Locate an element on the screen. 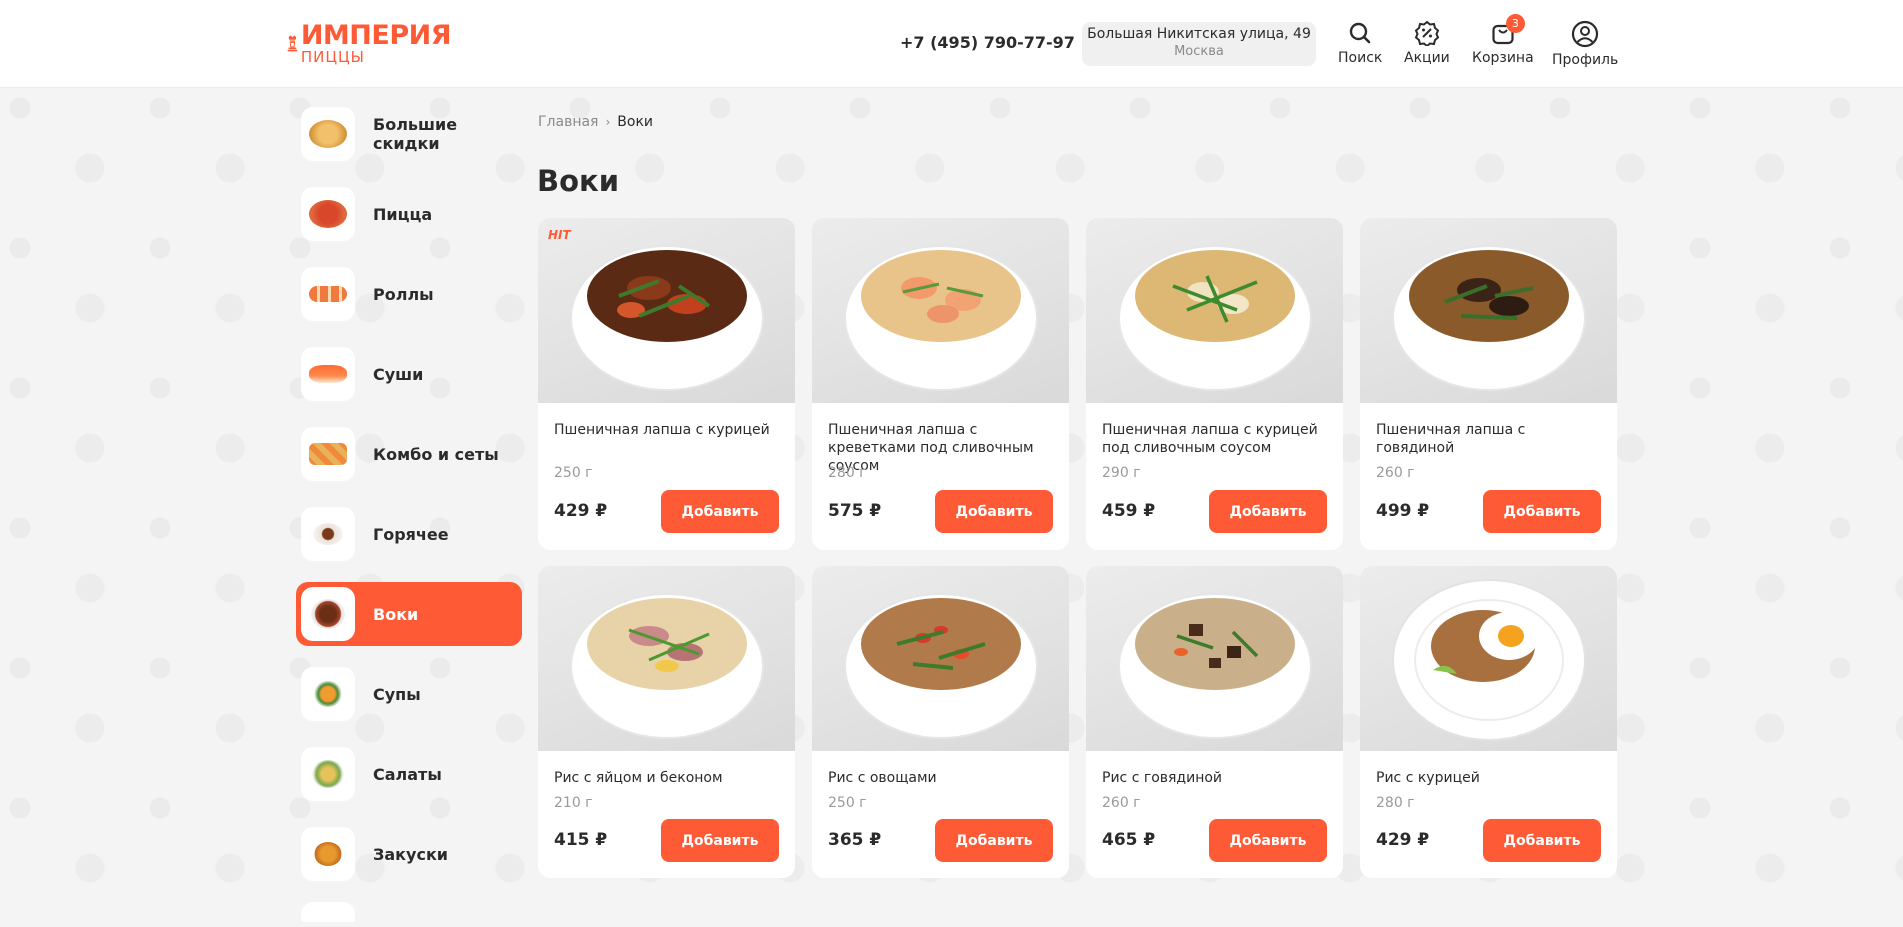 The width and height of the screenshot is (1903, 927). chevron-right-icon: › is located at coordinates (608, 122).